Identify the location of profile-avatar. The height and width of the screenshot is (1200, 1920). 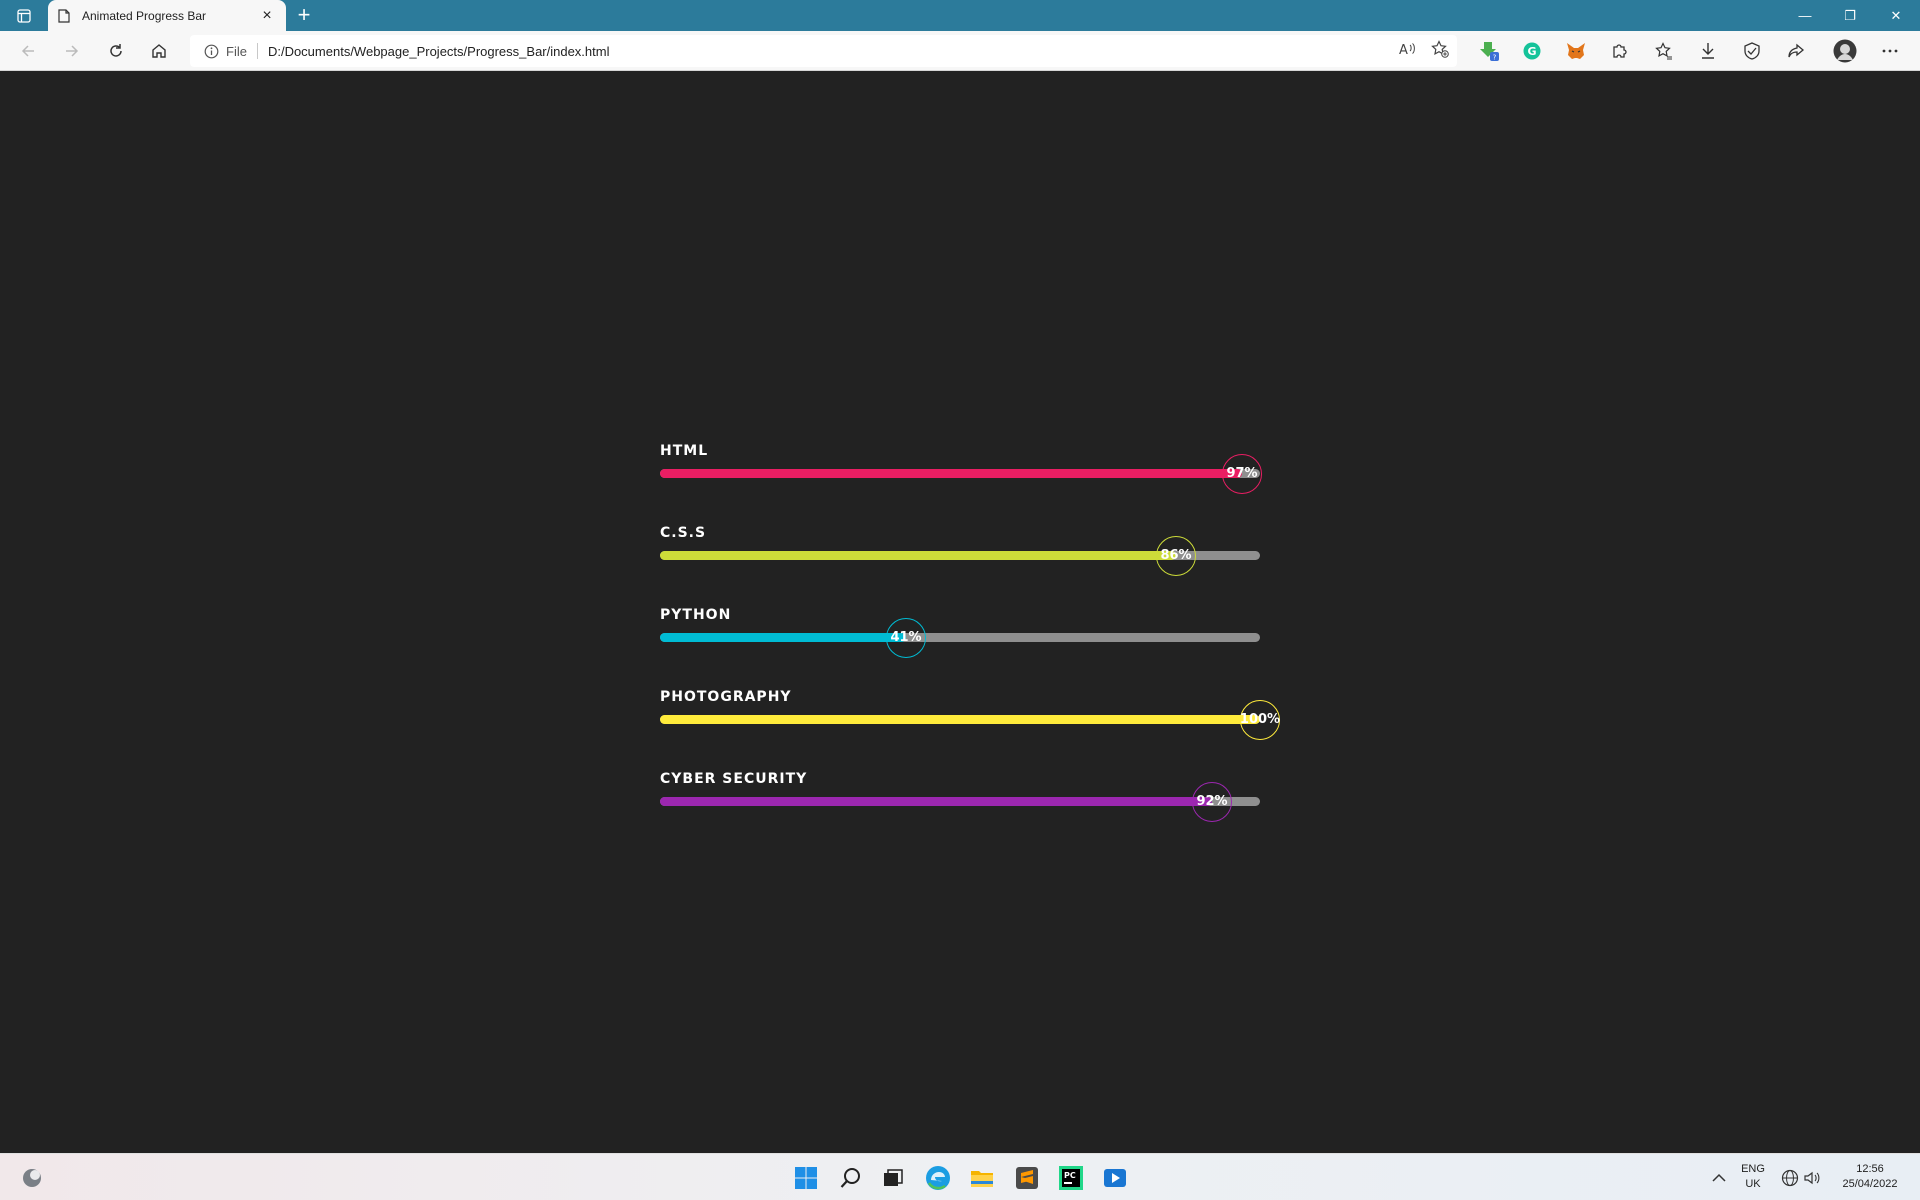
(1845, 51).